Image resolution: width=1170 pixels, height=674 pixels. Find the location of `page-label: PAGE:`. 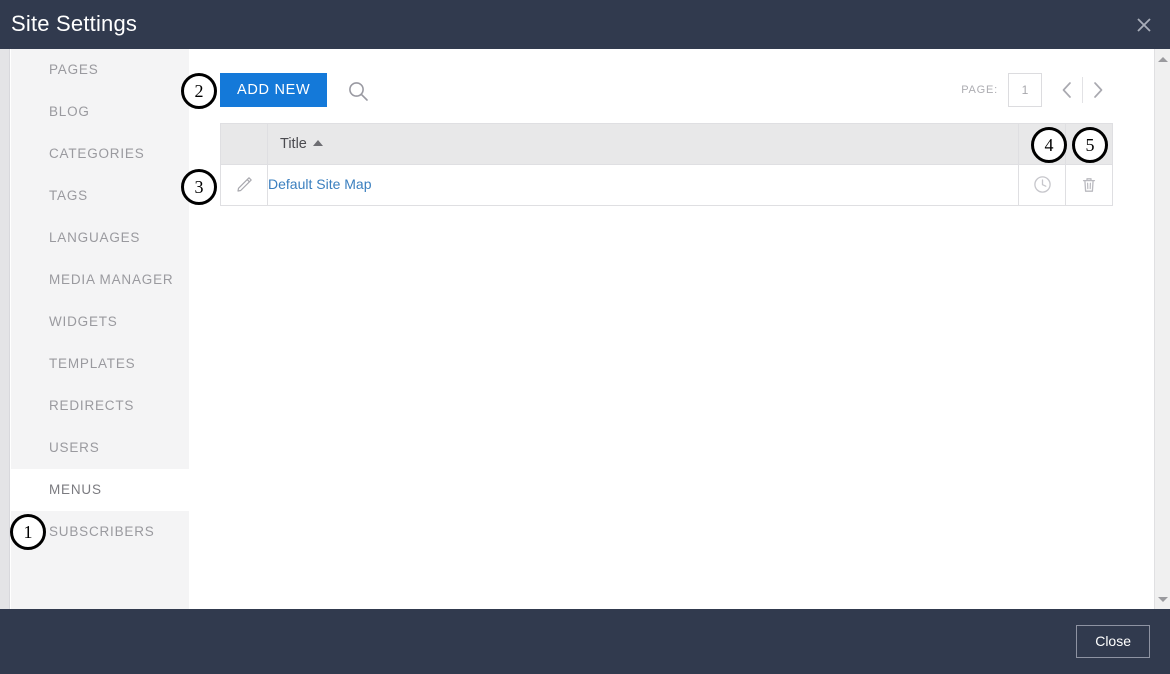

page-label: PAGE: is located at coordinates (979, 90).